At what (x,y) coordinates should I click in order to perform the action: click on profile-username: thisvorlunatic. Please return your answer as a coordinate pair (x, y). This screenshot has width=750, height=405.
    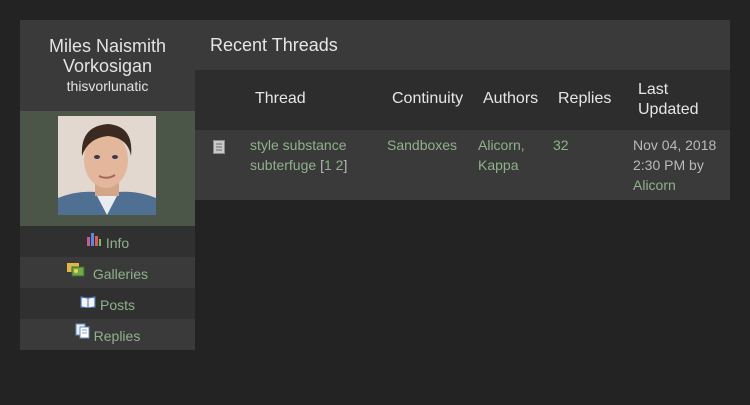
    Looking at the image, I should click on (107, 86).